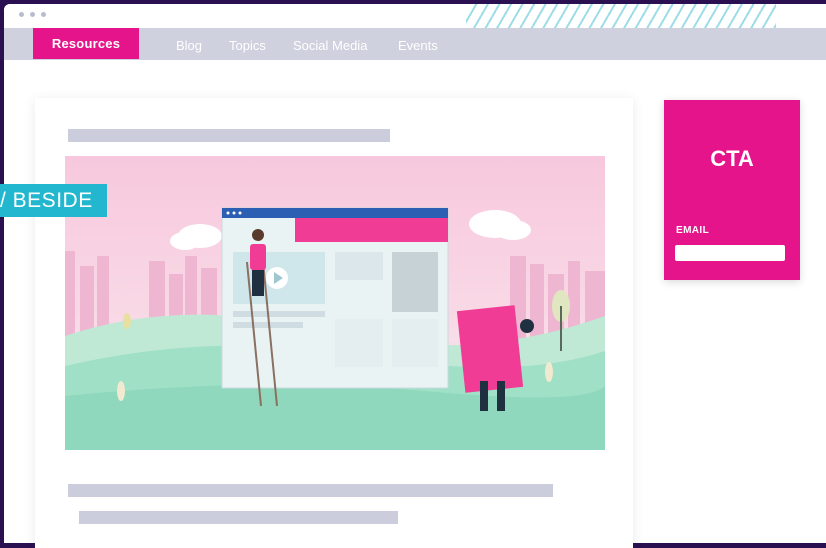 This screenshot has height=548, width=826. I want to click on heading-placeholder, so click(229, 135).